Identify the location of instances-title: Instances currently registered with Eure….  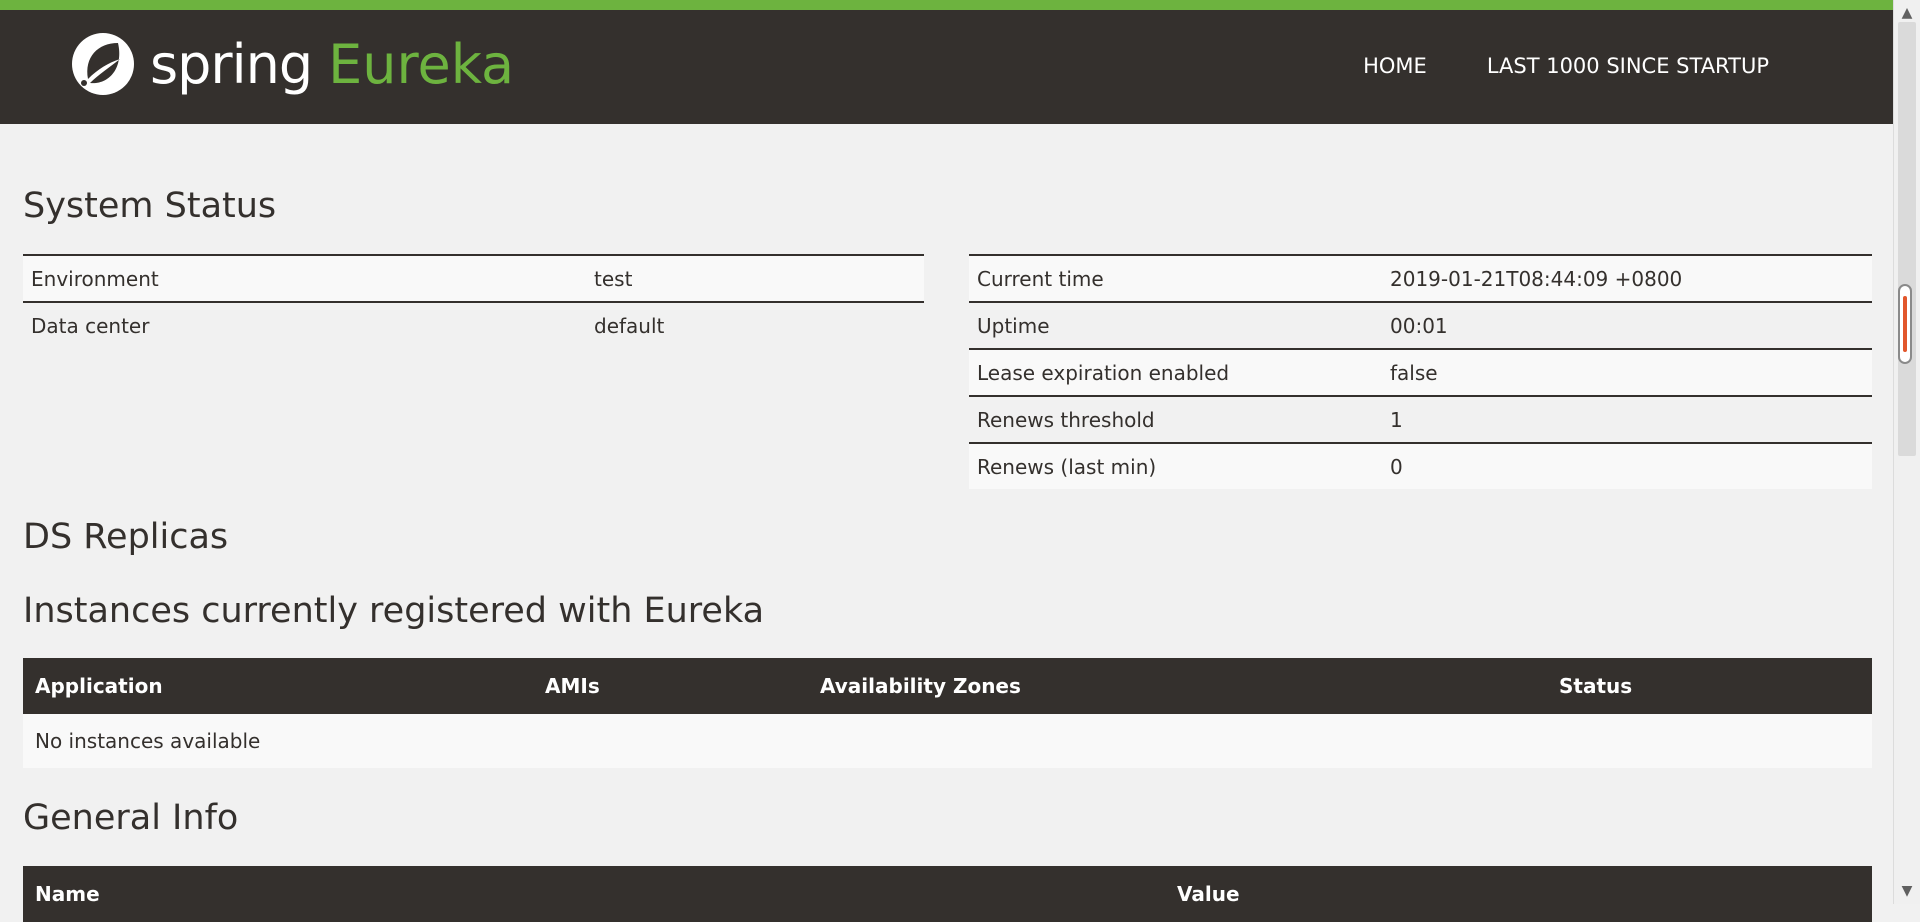
(394, 611).